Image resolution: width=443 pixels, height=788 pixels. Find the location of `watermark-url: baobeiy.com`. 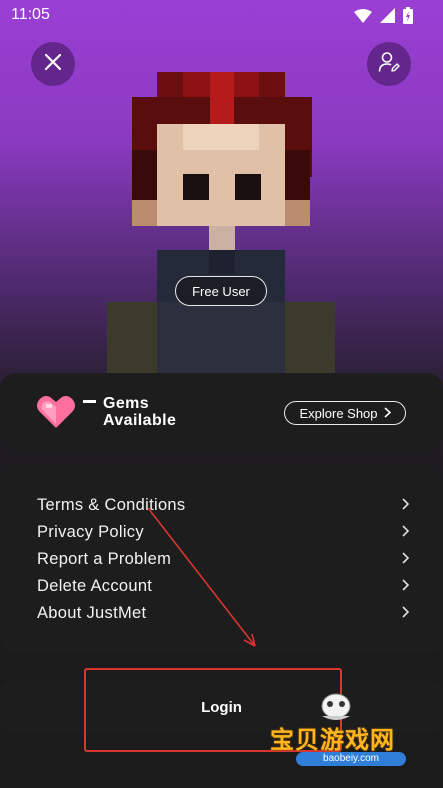

watermark-url: baobeiy.com is located at coordinates (351, 759).